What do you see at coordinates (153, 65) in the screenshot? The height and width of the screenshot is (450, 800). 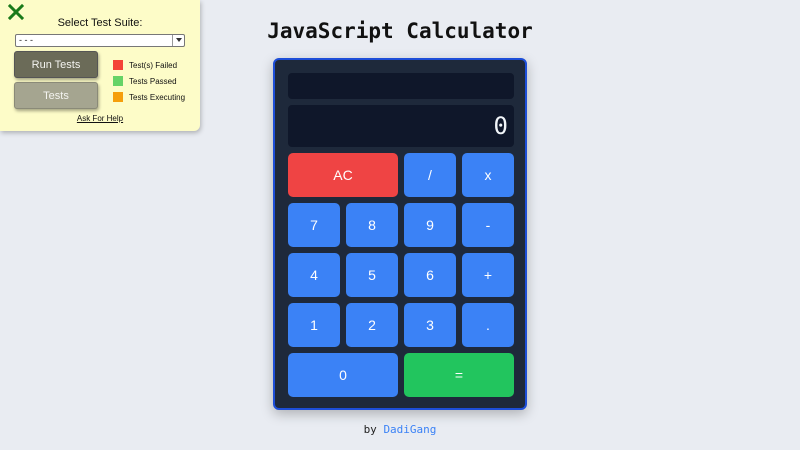 I see `legend-label: Test(s) Failed` at bounding box center [153, 65].